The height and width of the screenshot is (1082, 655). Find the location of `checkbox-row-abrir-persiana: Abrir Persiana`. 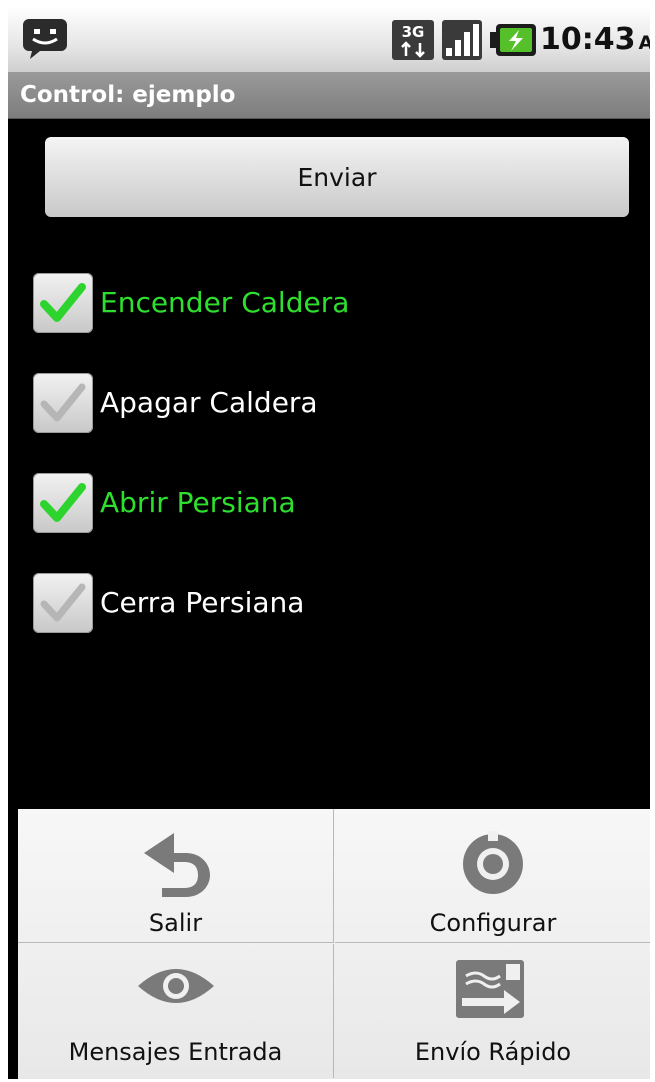

checkbox-row-abrir-persiana: Abrir Persiana is located at coordinates (330, 504).